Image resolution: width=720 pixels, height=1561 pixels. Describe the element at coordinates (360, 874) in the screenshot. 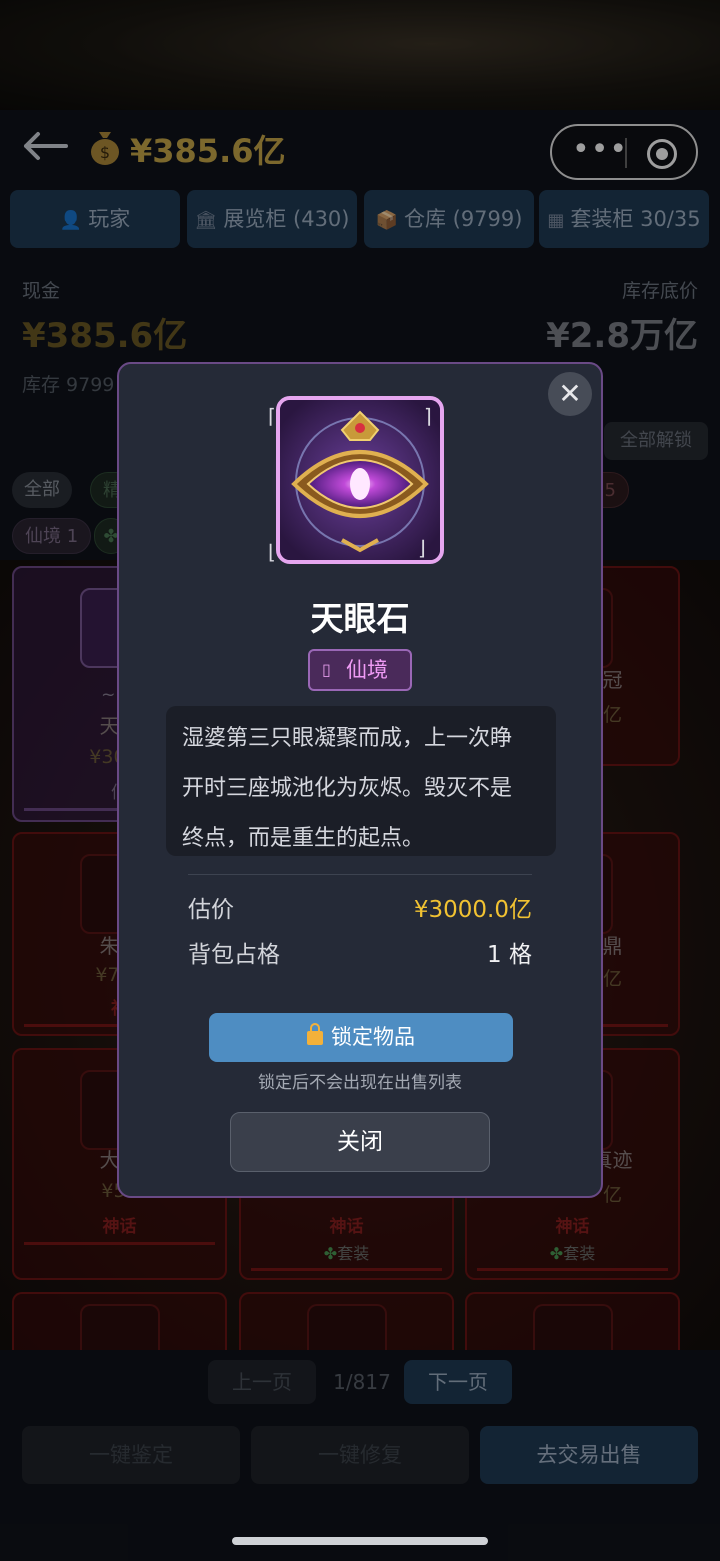

I see `divider` at that location.